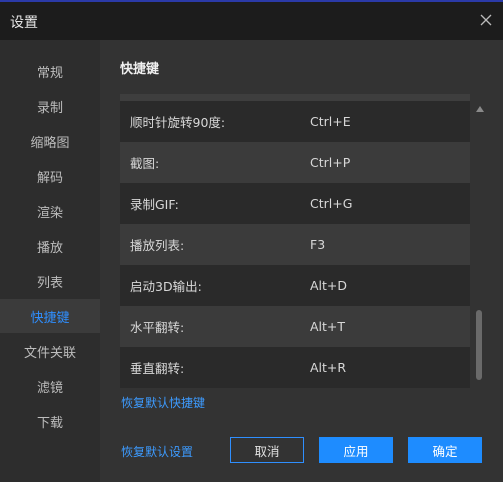  I want to click on shortcut-key: Ctrl+G, so click(331, 203).